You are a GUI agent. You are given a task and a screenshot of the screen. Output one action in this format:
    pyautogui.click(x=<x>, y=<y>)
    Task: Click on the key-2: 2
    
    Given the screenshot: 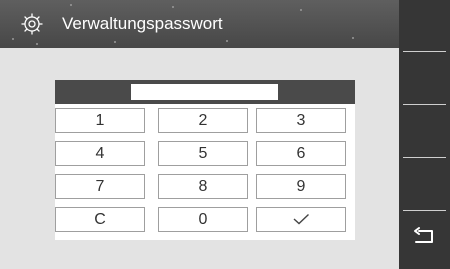 What is the action you would take?
    pyautogui.click(x=203, y=120)
    